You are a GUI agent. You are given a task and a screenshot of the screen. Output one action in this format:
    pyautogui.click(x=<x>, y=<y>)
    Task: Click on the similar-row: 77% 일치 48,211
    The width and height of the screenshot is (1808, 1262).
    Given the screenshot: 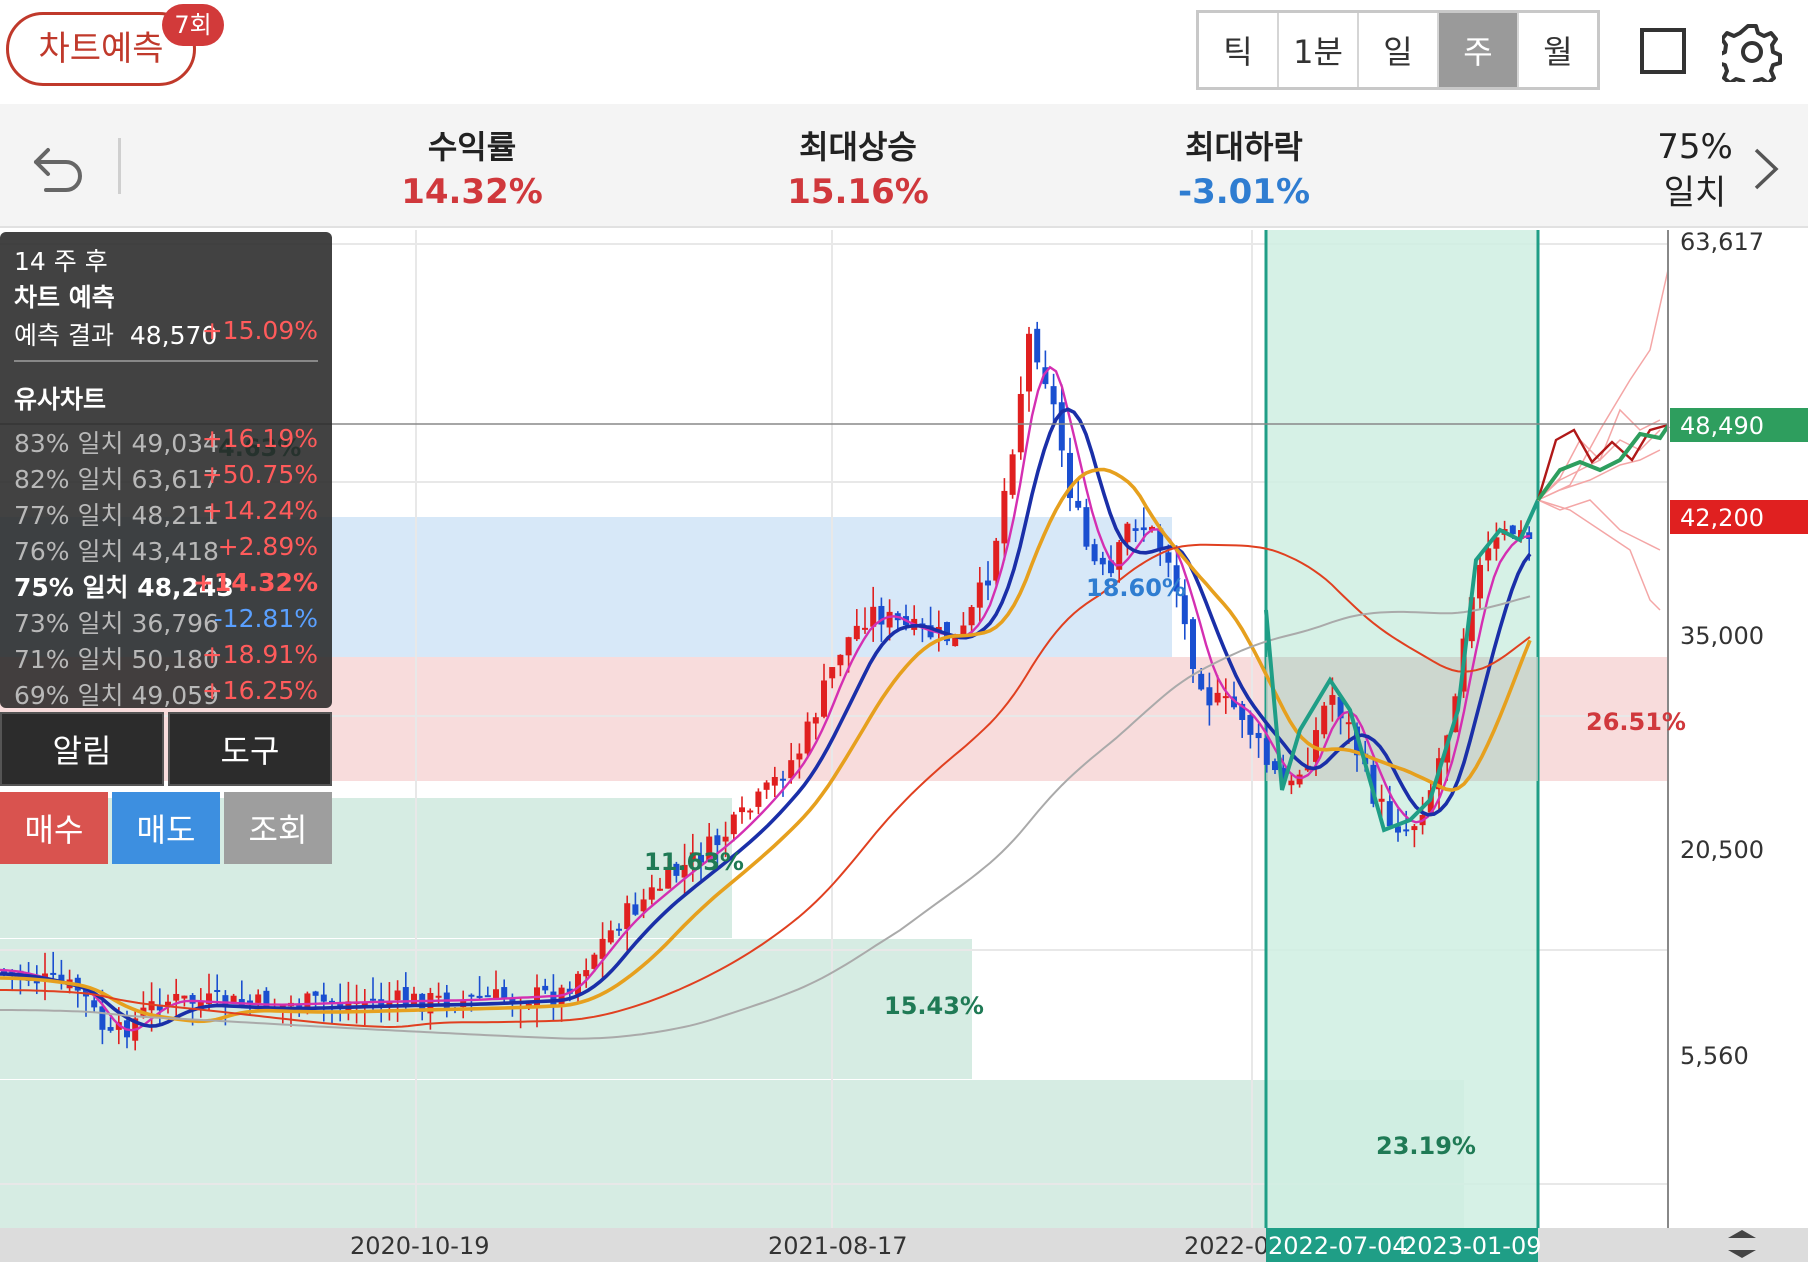 What is the action you would take?
    pyautogui.click(x=116, y=514)
    